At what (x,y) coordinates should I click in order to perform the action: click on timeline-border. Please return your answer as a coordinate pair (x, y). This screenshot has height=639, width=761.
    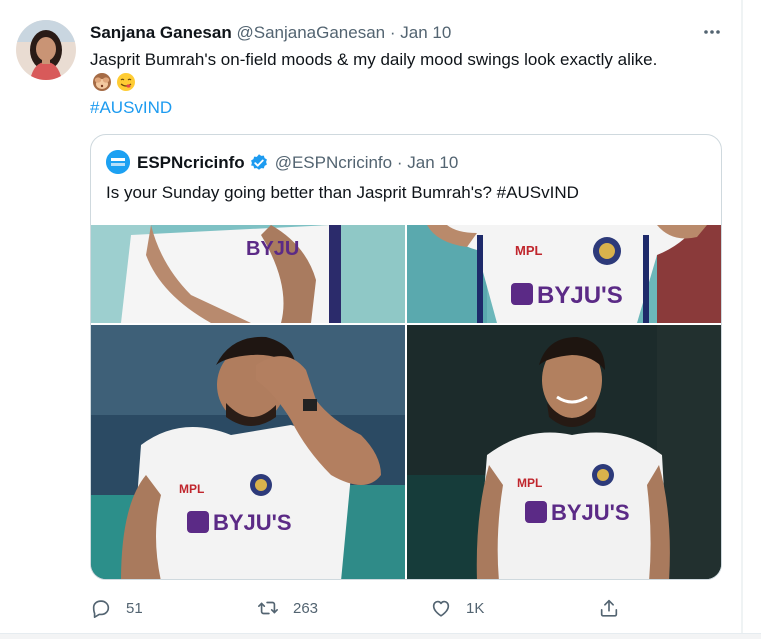
    Looking at the image, I should click on (742, 319).